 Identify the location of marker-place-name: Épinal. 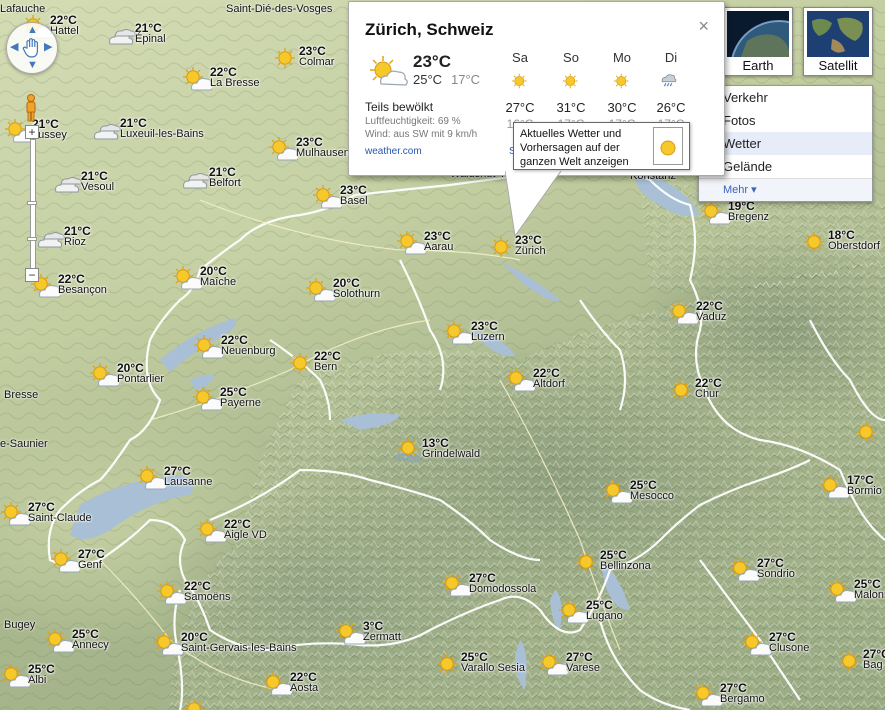
(150, 39).